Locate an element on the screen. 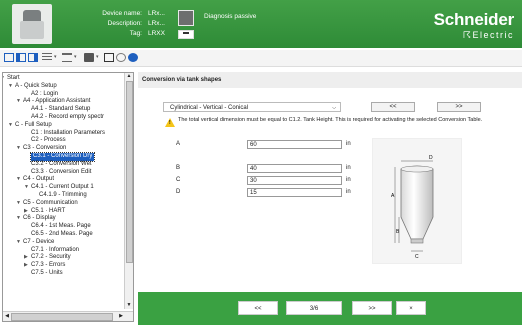 Image resolution: width=522 pixels, height=325 pixels. tree-item: A4.1 - Standard Setup is located at coordinates (64, 110).